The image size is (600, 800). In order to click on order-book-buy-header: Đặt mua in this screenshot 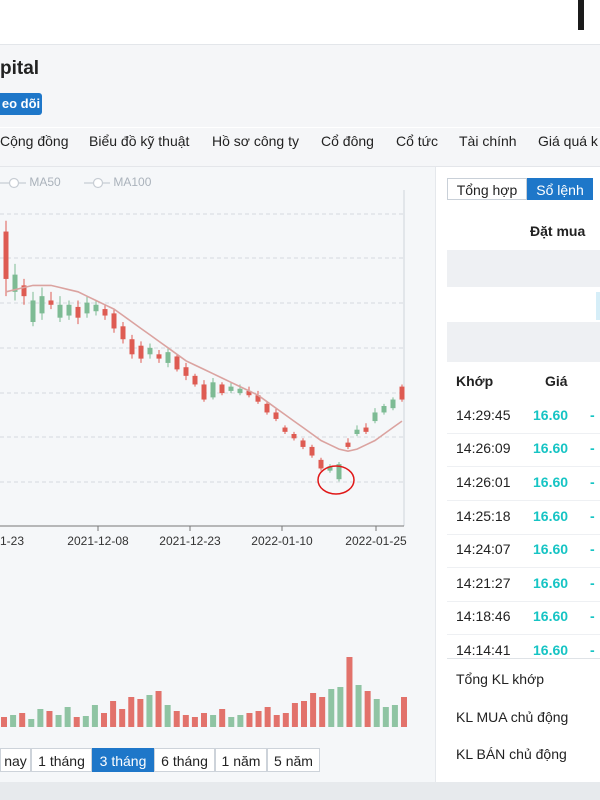, I will do `click(558, 231)`.